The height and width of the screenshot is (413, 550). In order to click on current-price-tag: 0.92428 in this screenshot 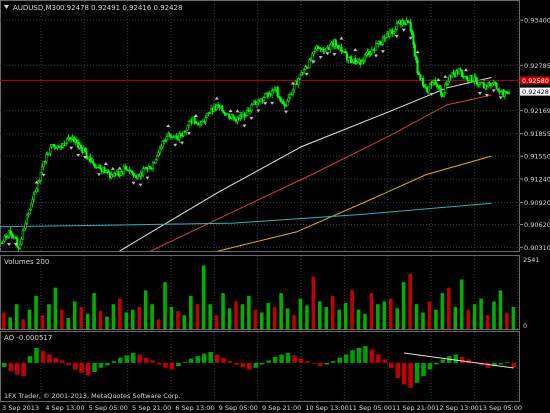, I will do `click(535, 91)`.